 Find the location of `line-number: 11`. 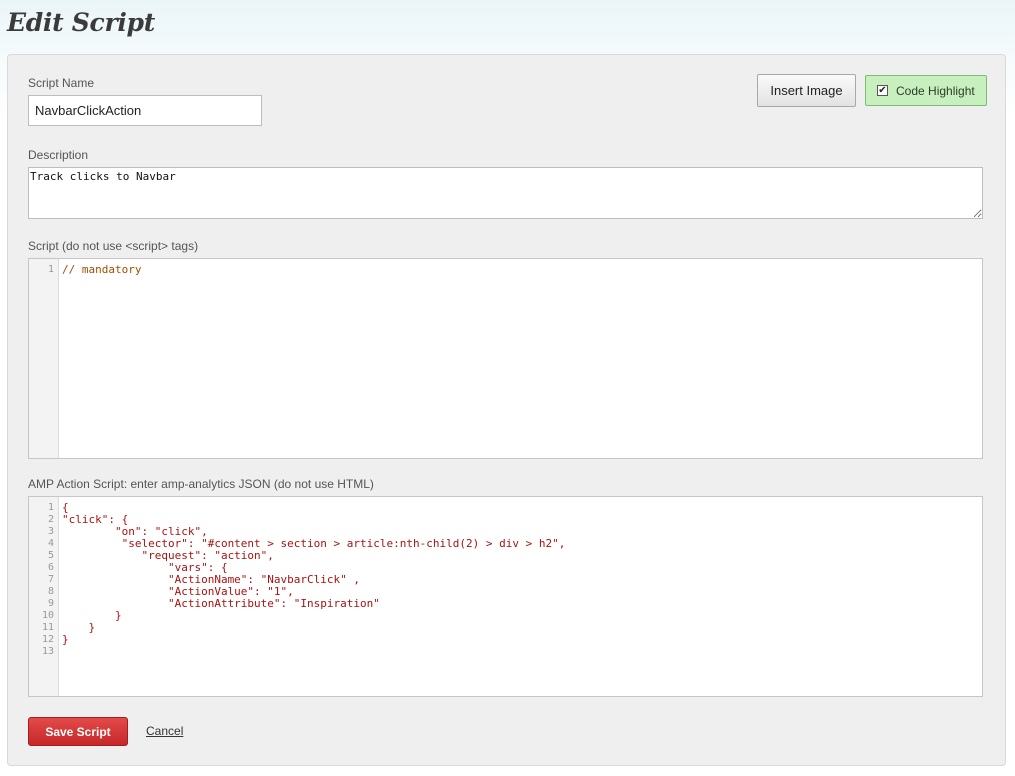

line-number: 11 is located at coordinates (47, 627).